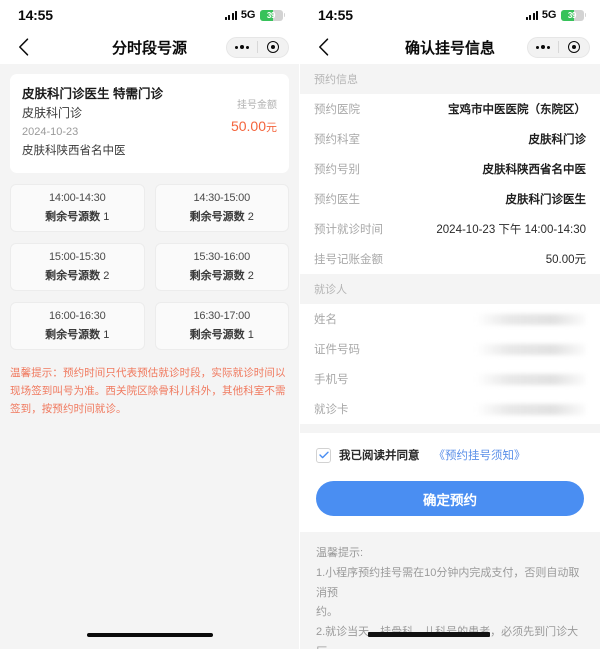  What do you see at coordinates (450, 259) in the screenshot?
I see `info-row: 挂号记账金额 50.00元` at bounding box center [450, 259].